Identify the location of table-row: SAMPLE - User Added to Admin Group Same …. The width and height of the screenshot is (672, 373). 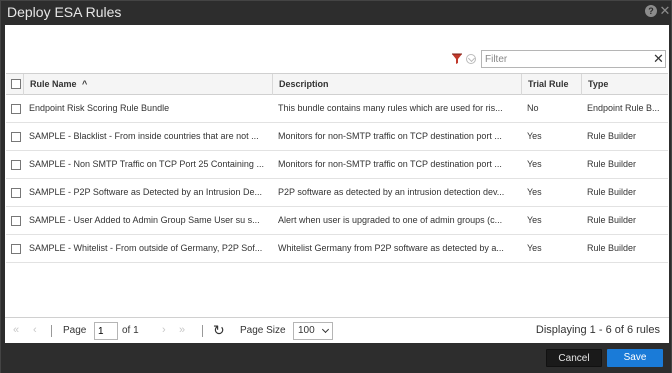
(337, 221).